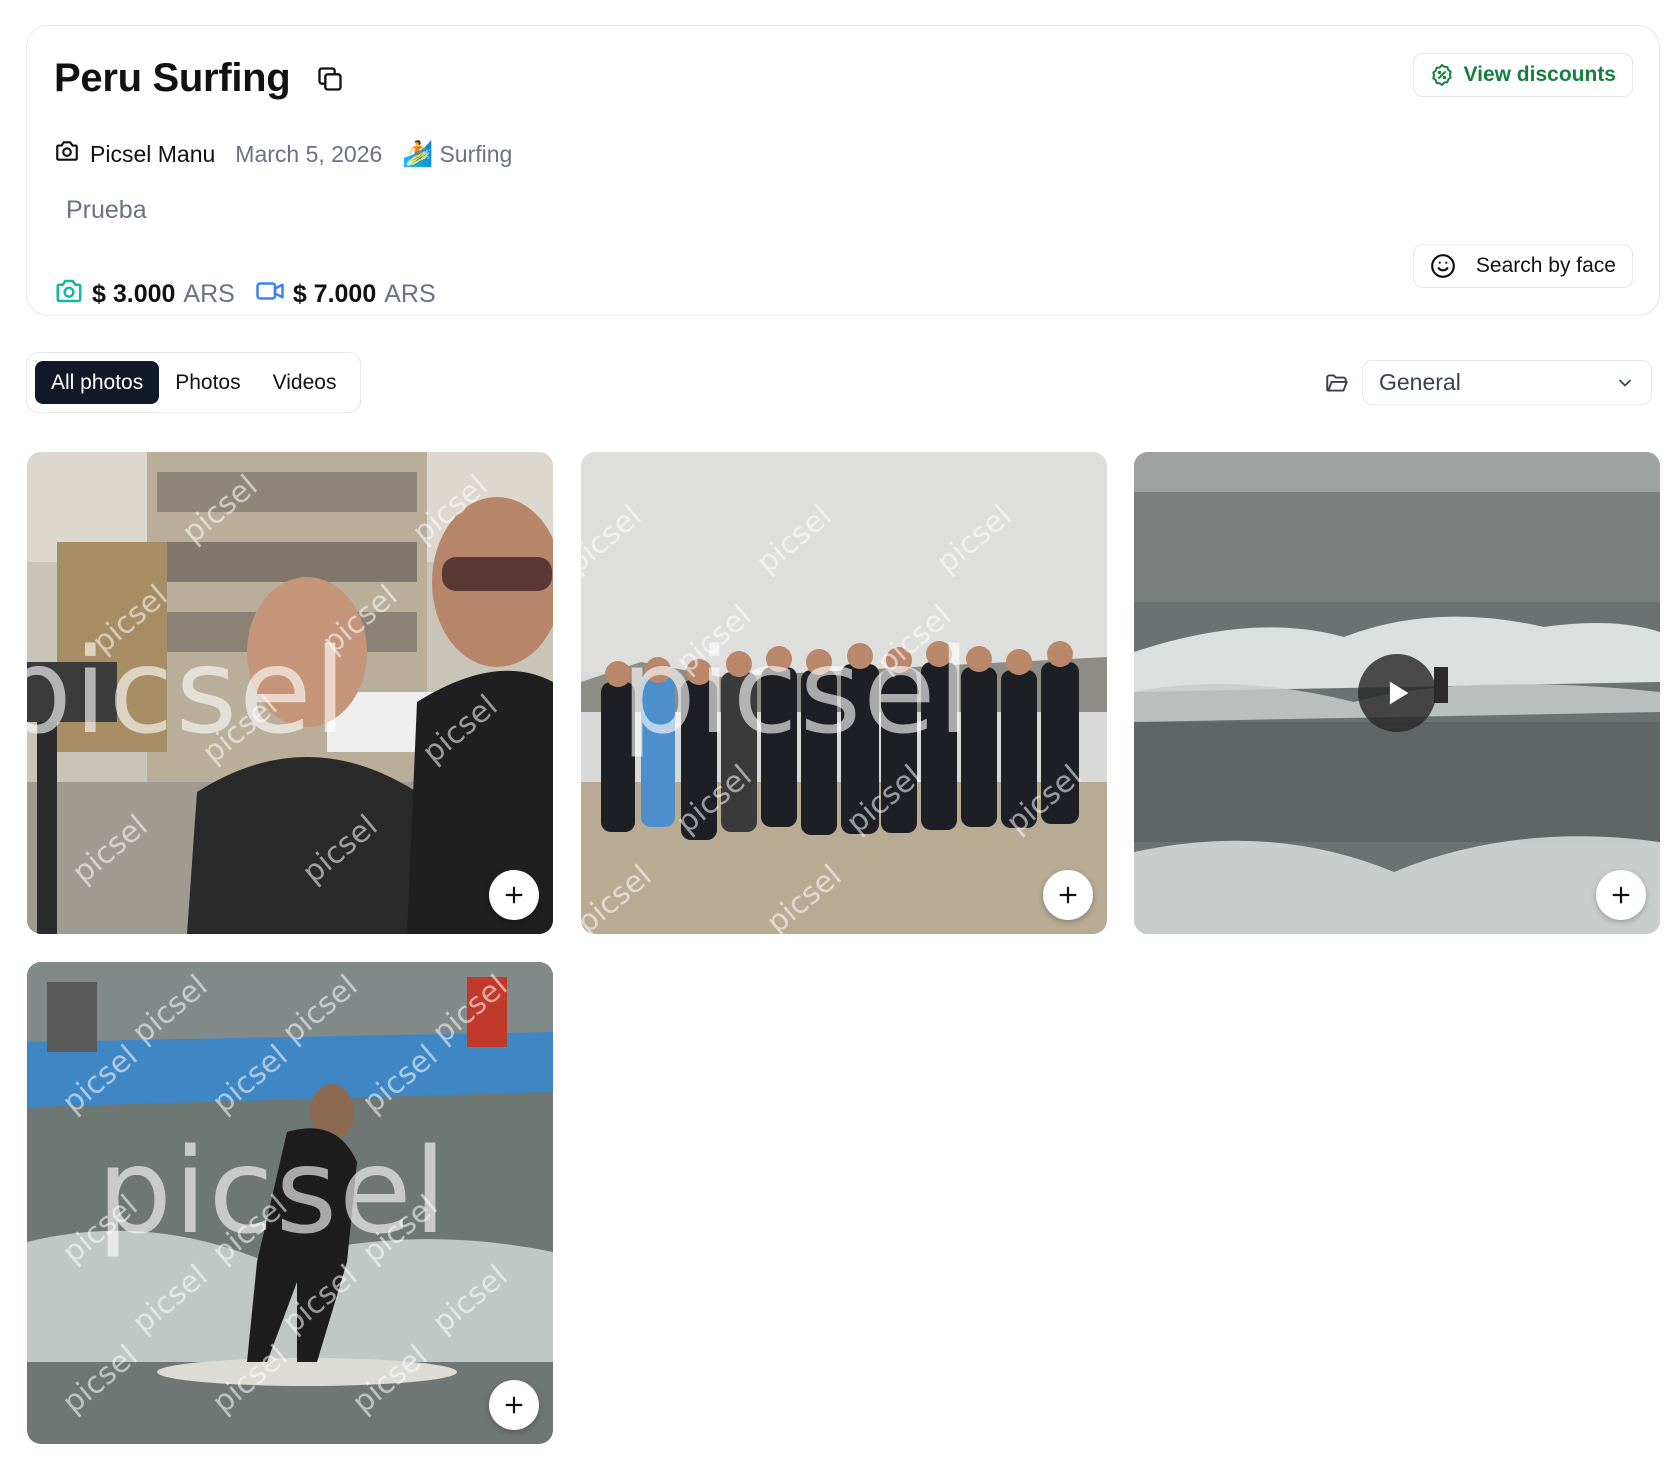 This screenshot has width=1678, height=1458. Describe the element at coordinates (1441, 75) in the screenshot. I see `discount-badge-icon` at that location.